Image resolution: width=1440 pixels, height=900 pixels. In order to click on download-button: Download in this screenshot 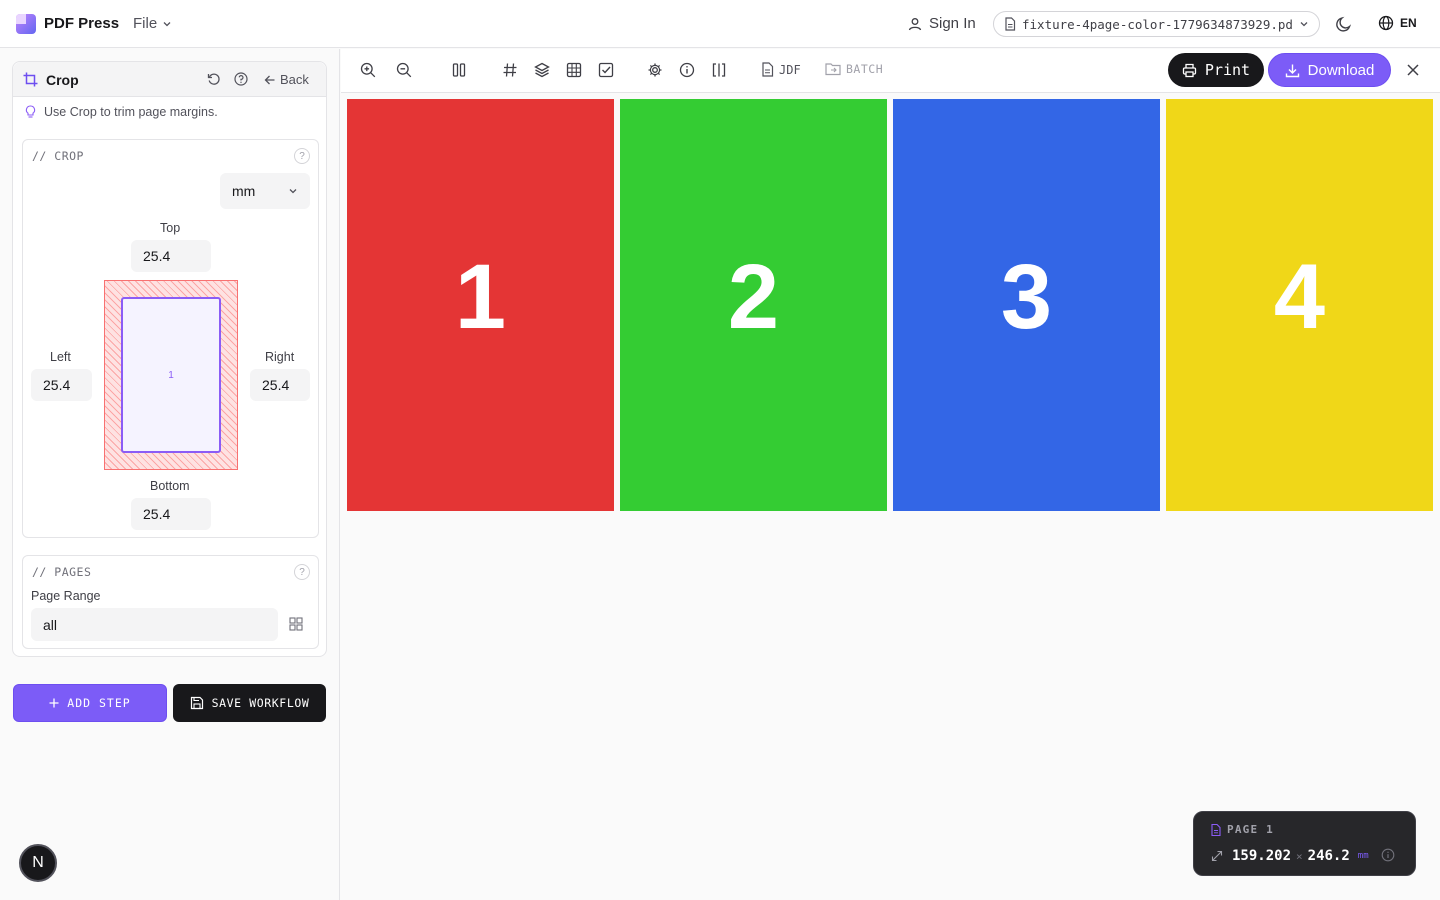, I will do `click(1329, 70)`.